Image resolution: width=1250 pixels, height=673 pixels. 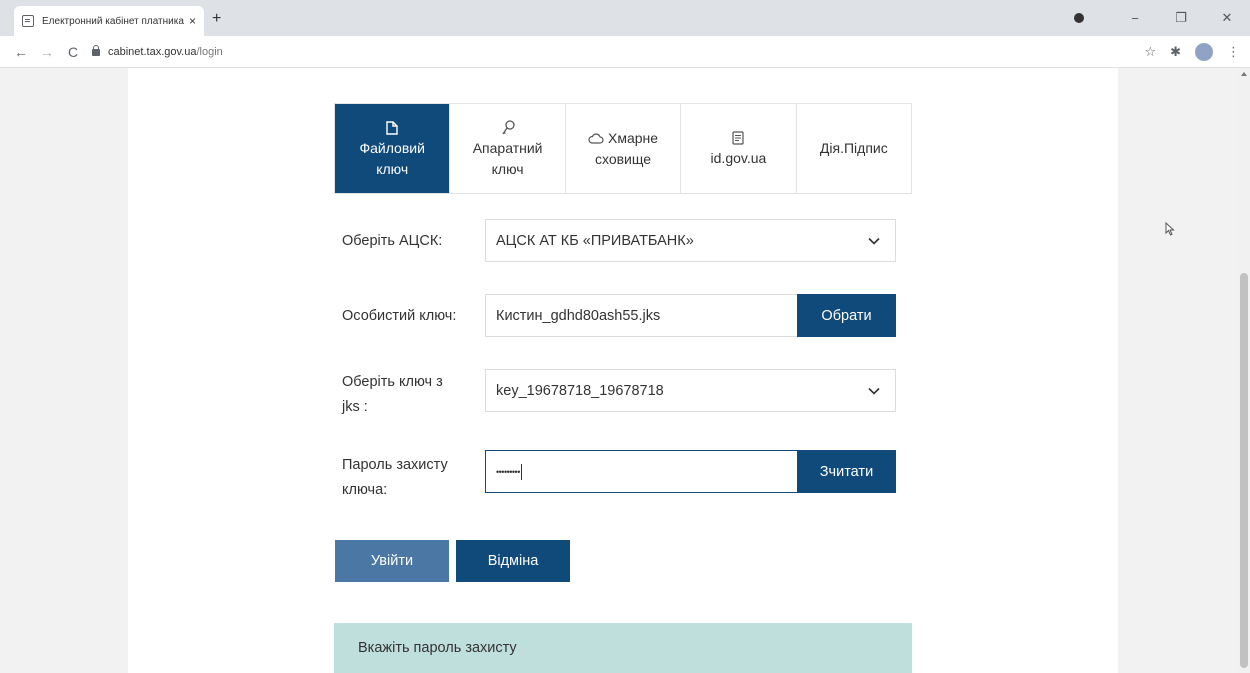 What do you see at coordinates (580, 390) in the screenshot?
I see `jks-key-selected-value: key_19678718_19678718` at bounding box center [580, 390].